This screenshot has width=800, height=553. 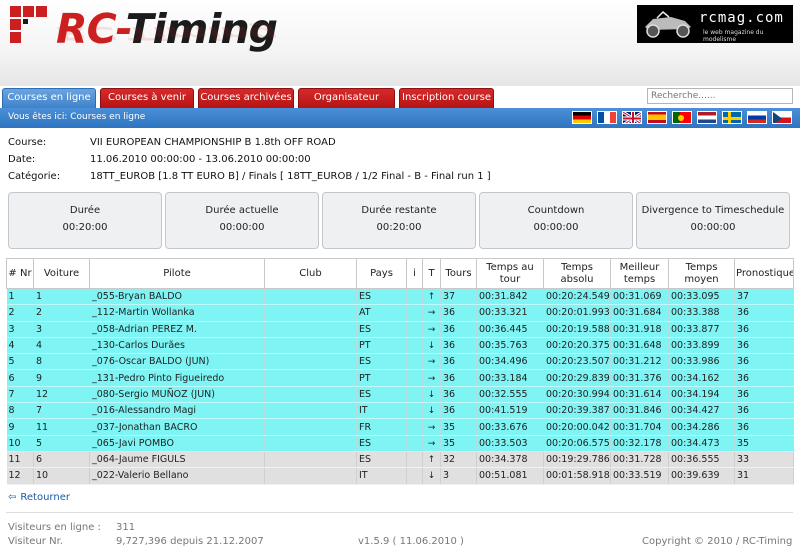 What do you see at coordinates (61, 411) in the screenshot?
I see `cell-car: 7` at bounding box center [61, 411].